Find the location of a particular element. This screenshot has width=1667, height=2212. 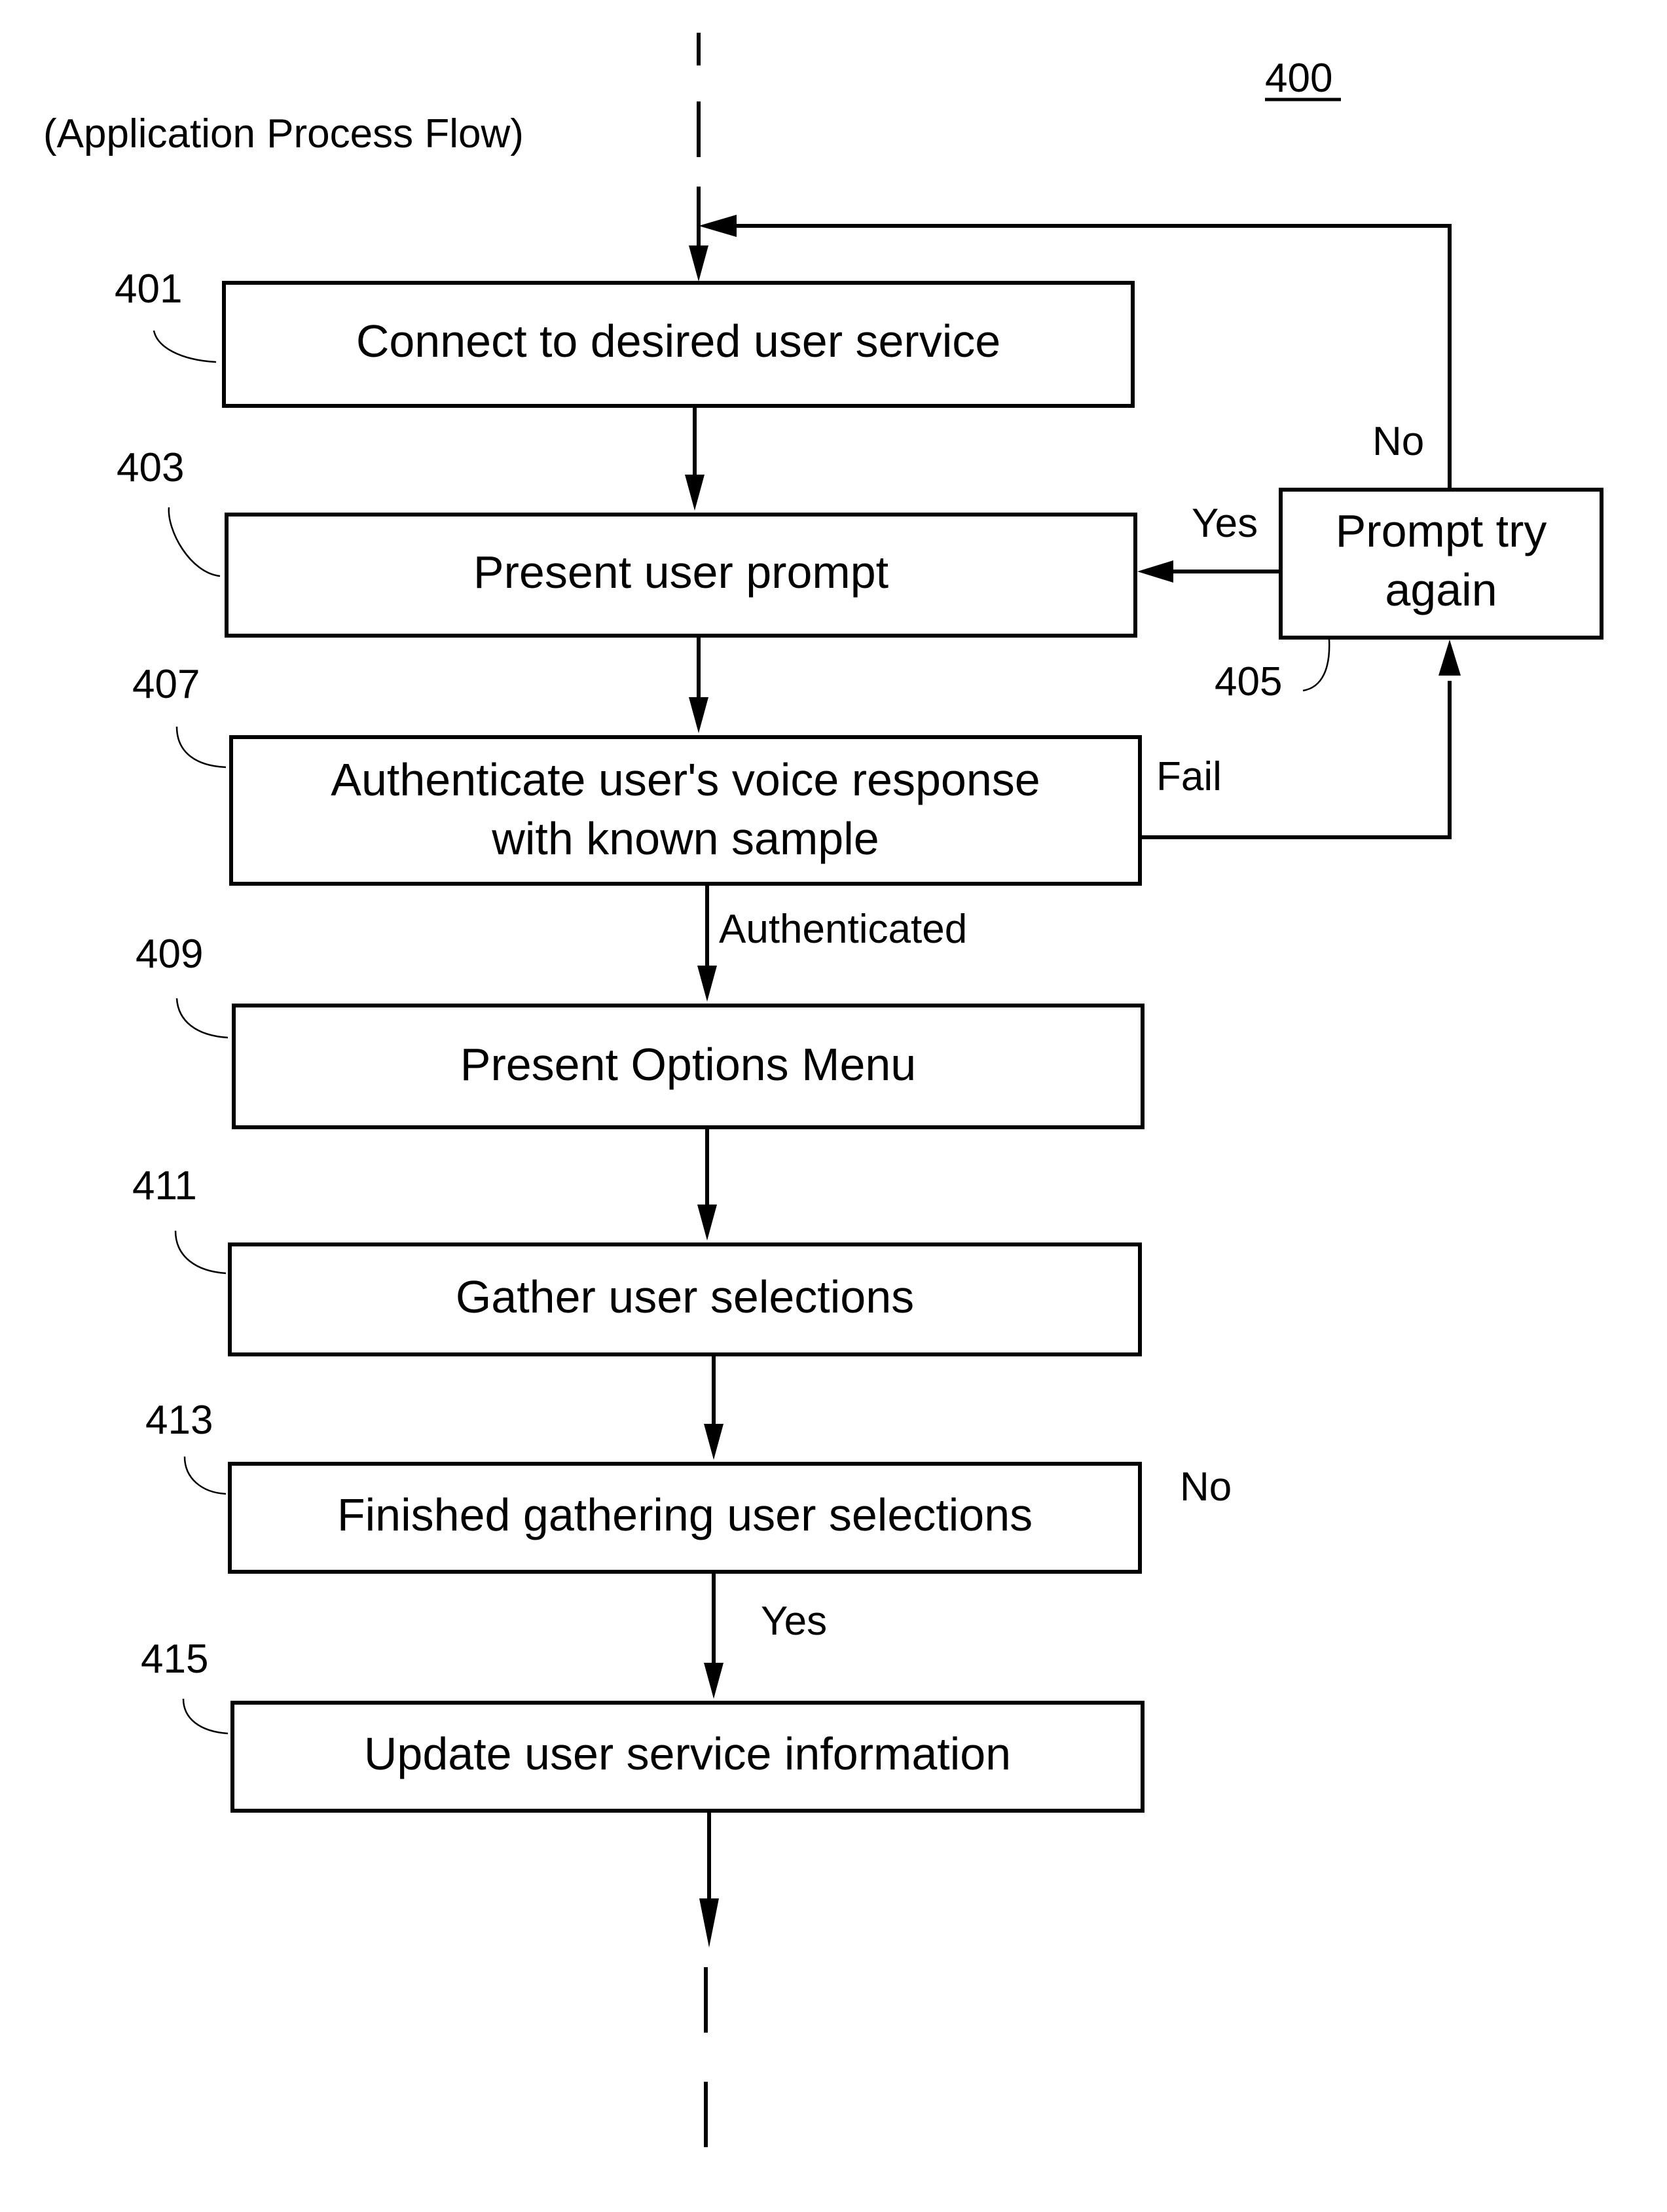

step-413-text: Finished gathering user selections is located at coordinates (685, 1515).